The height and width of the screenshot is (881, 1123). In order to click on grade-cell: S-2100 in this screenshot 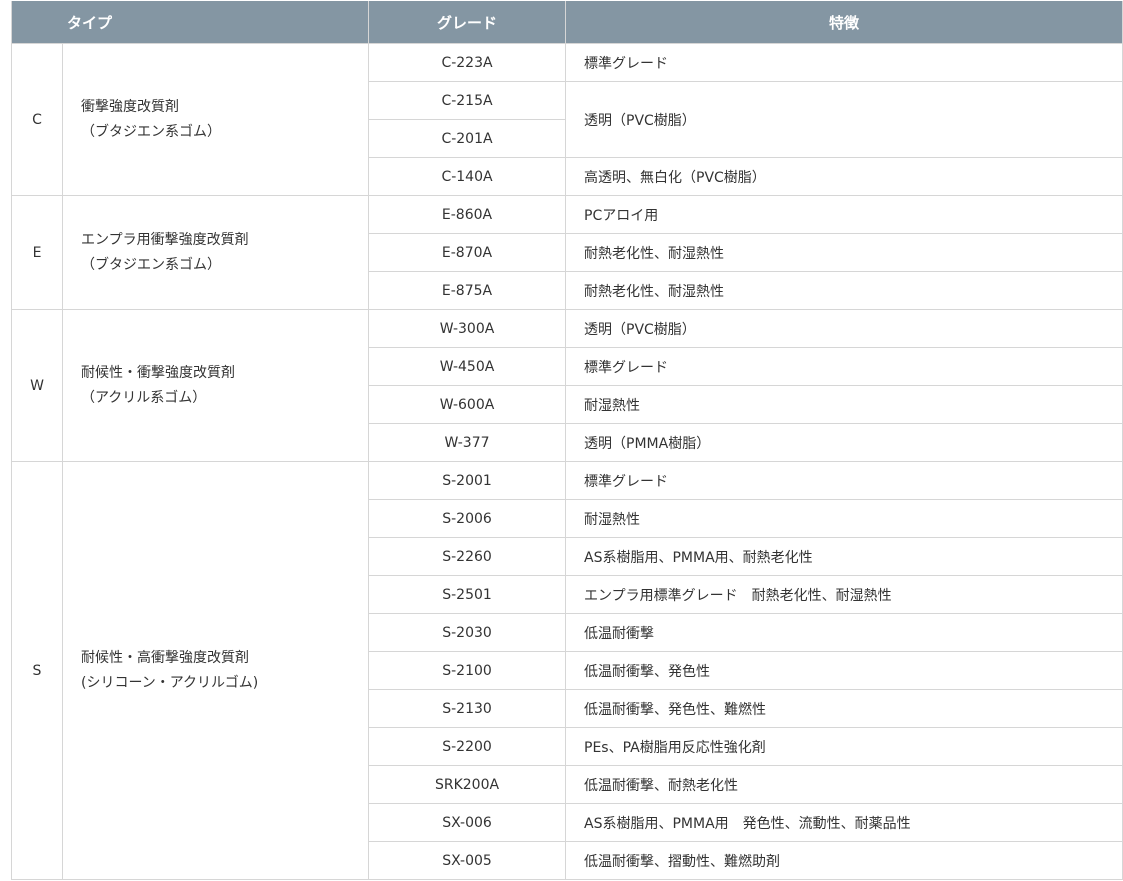, I will do `click(467, 670)`.